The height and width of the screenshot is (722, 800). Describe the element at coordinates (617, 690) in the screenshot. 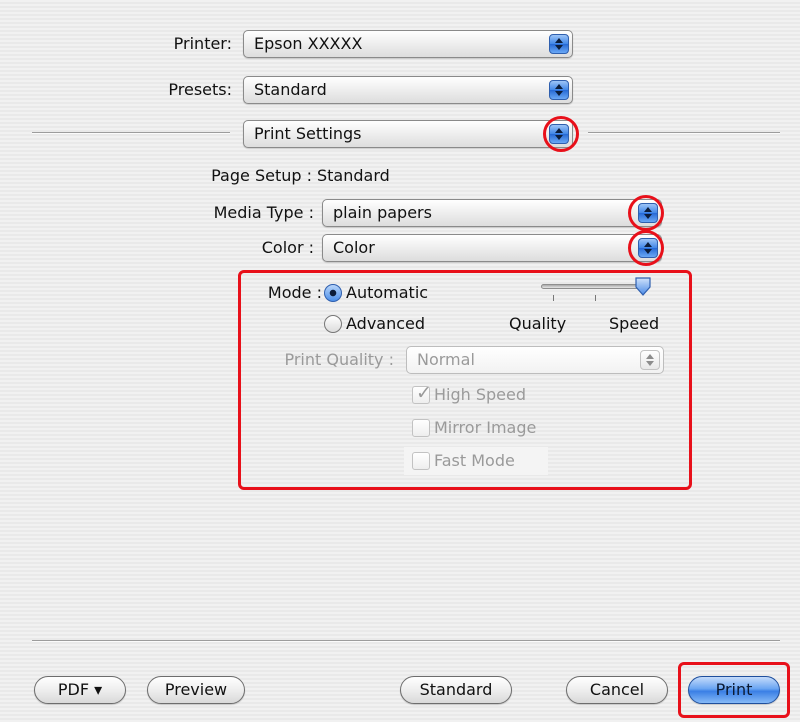

I see `cancel-button: Cancel` at that location.